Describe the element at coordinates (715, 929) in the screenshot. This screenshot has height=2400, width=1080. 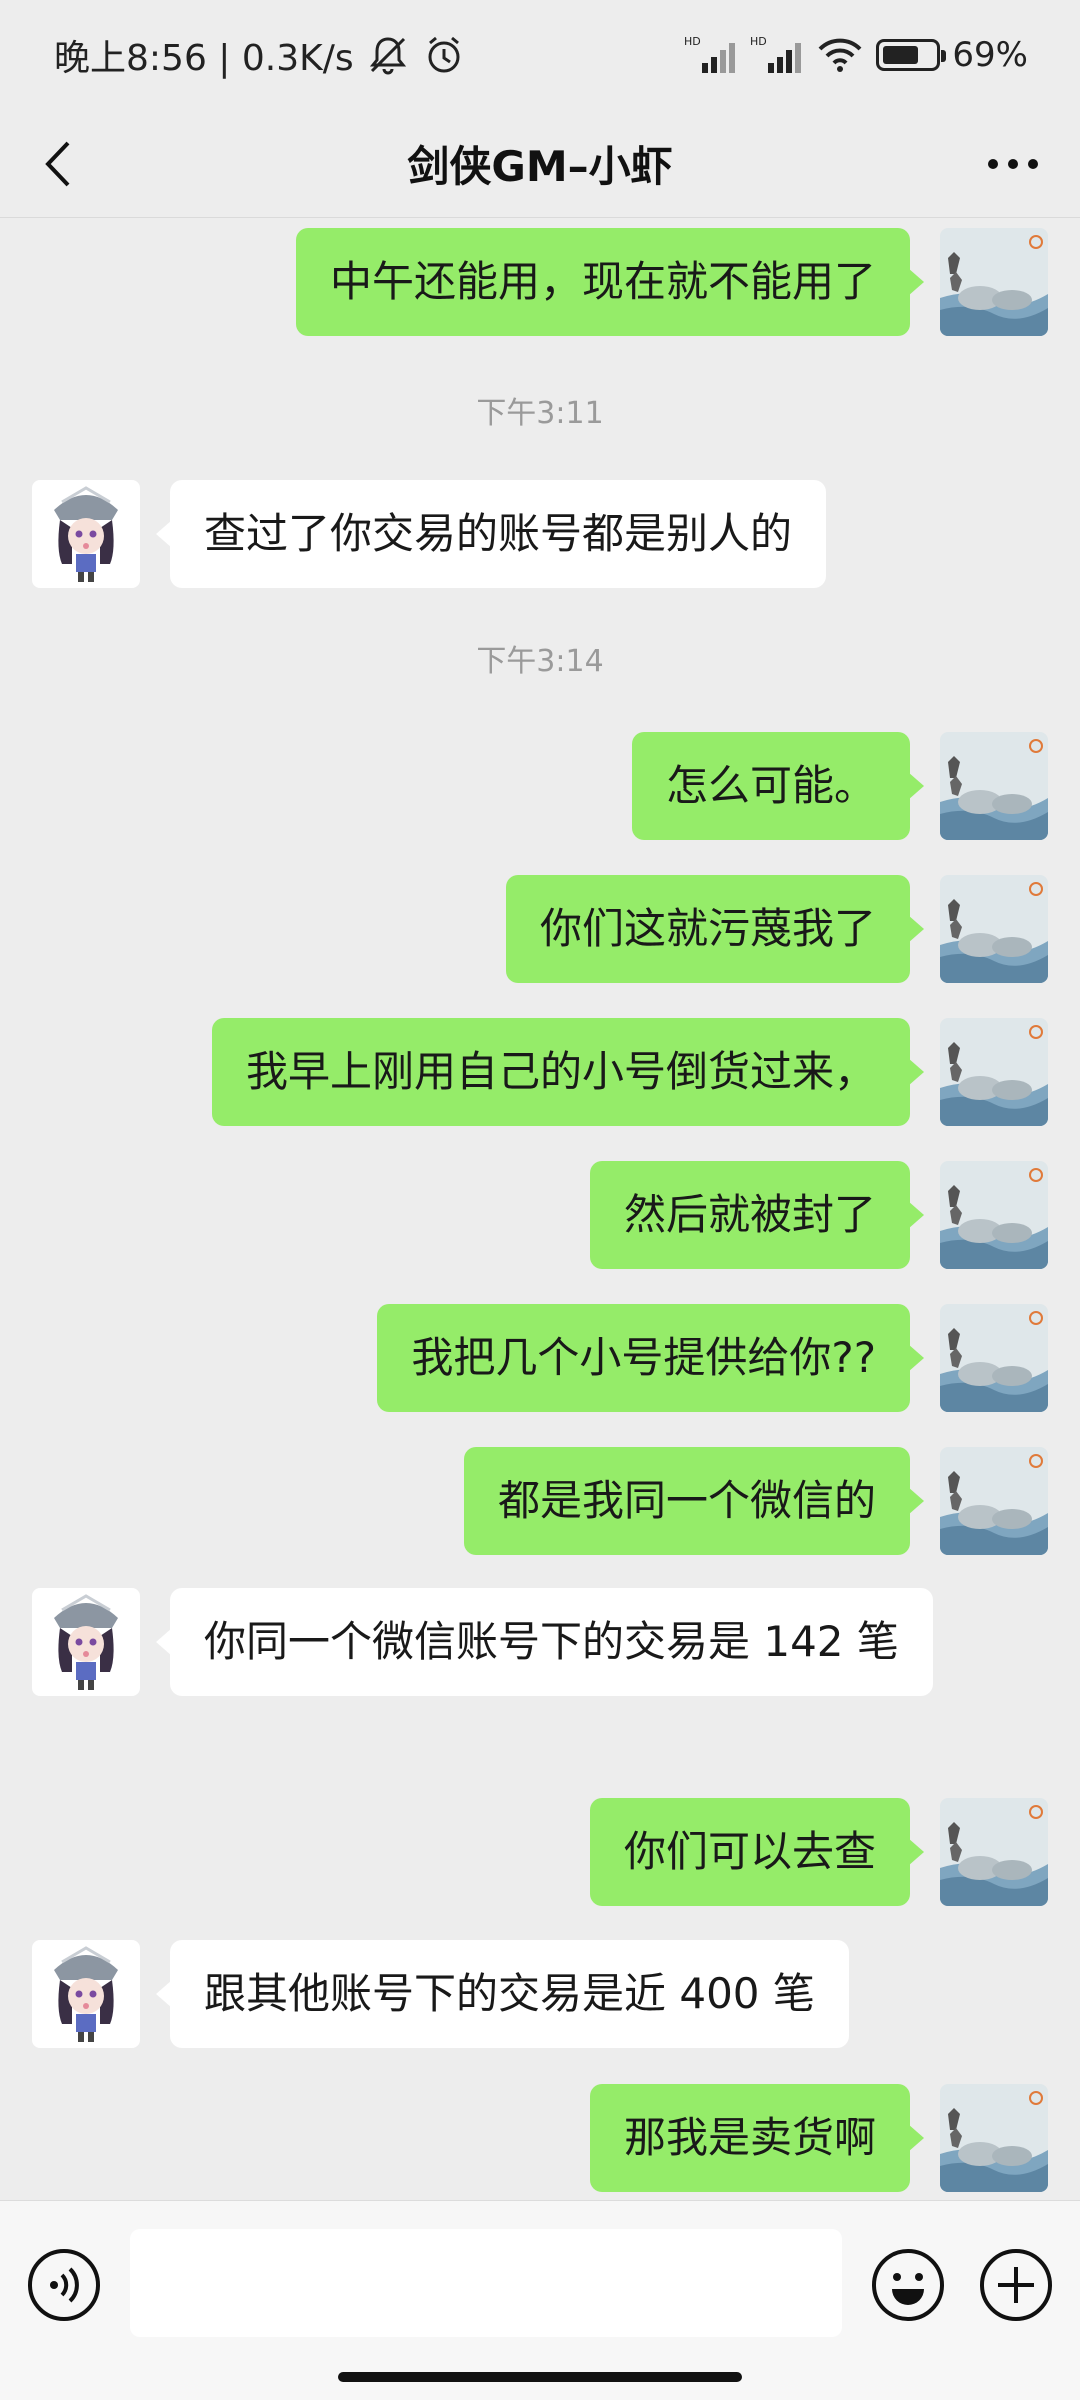
I see `message-bubble: 你们这就污蔑我了` at that location.